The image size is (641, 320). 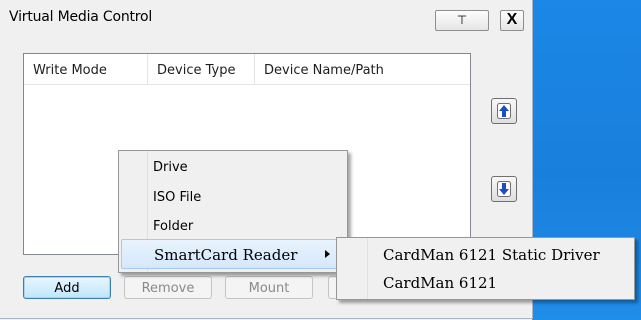 What do you see at coordinates (269, 287) in the screenshot?
I see `mount-button: Mount` at bounding box center [269, 287].